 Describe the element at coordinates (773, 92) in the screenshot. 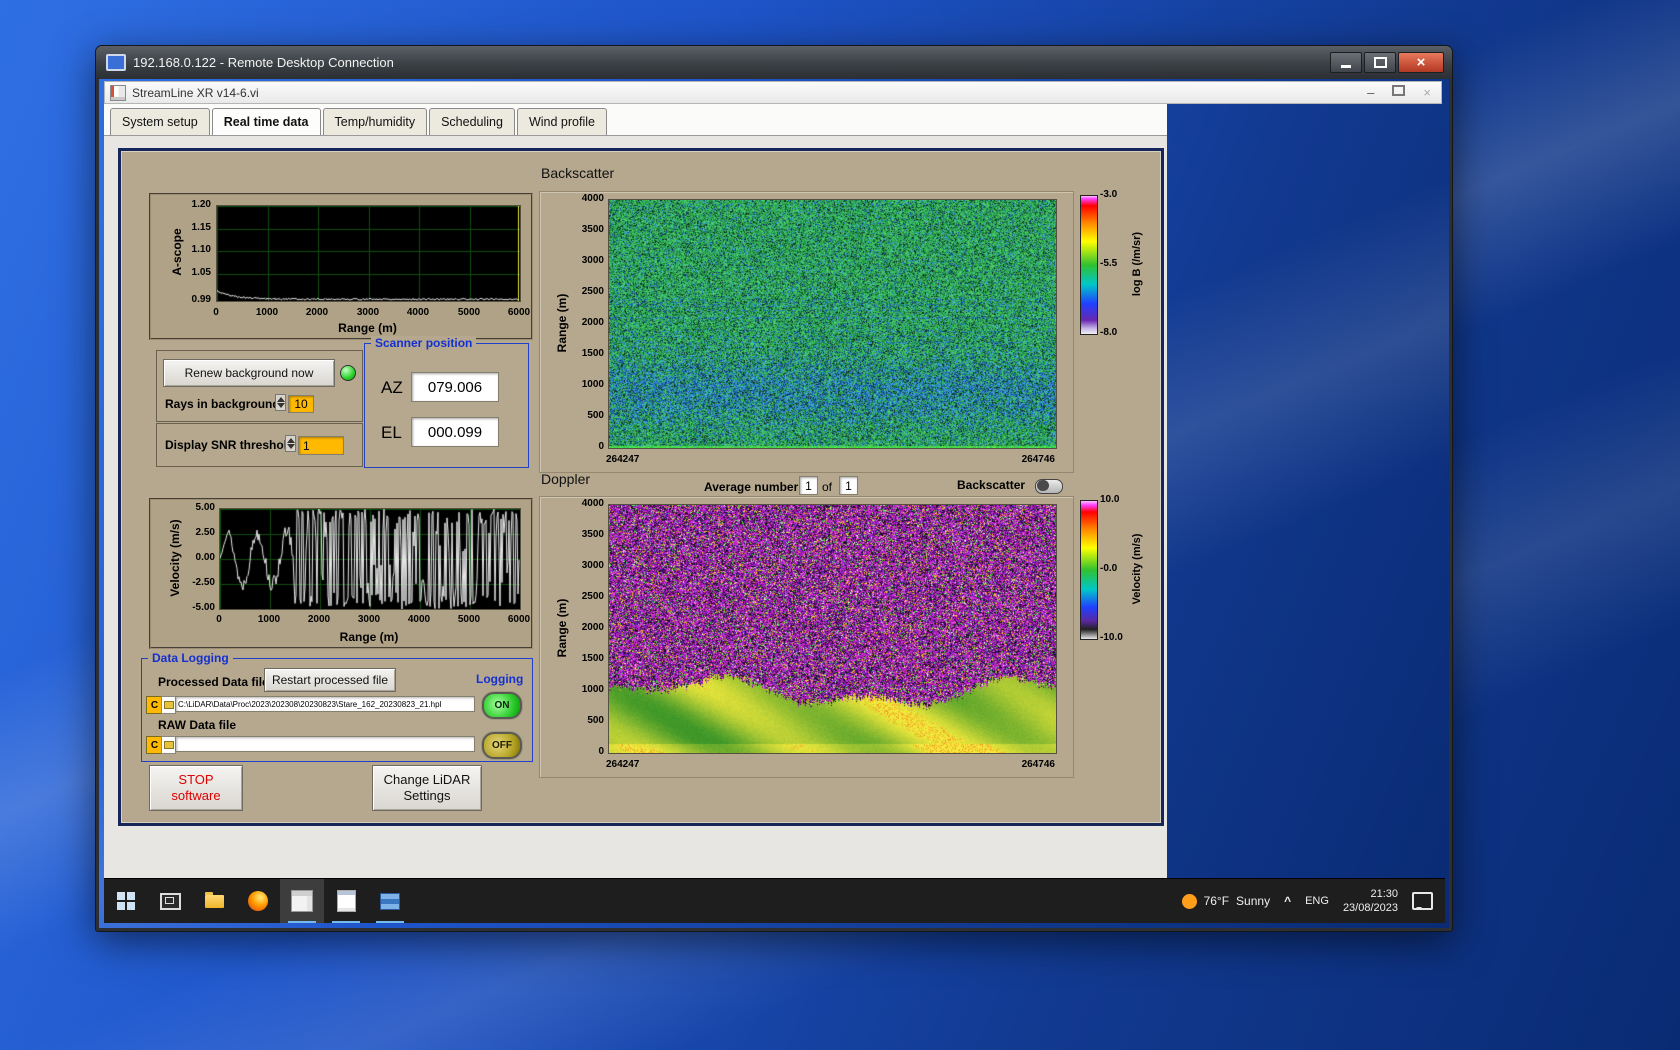

I see `app-titlebar: StreamLine XR v14-6.vi – ×` at that location.